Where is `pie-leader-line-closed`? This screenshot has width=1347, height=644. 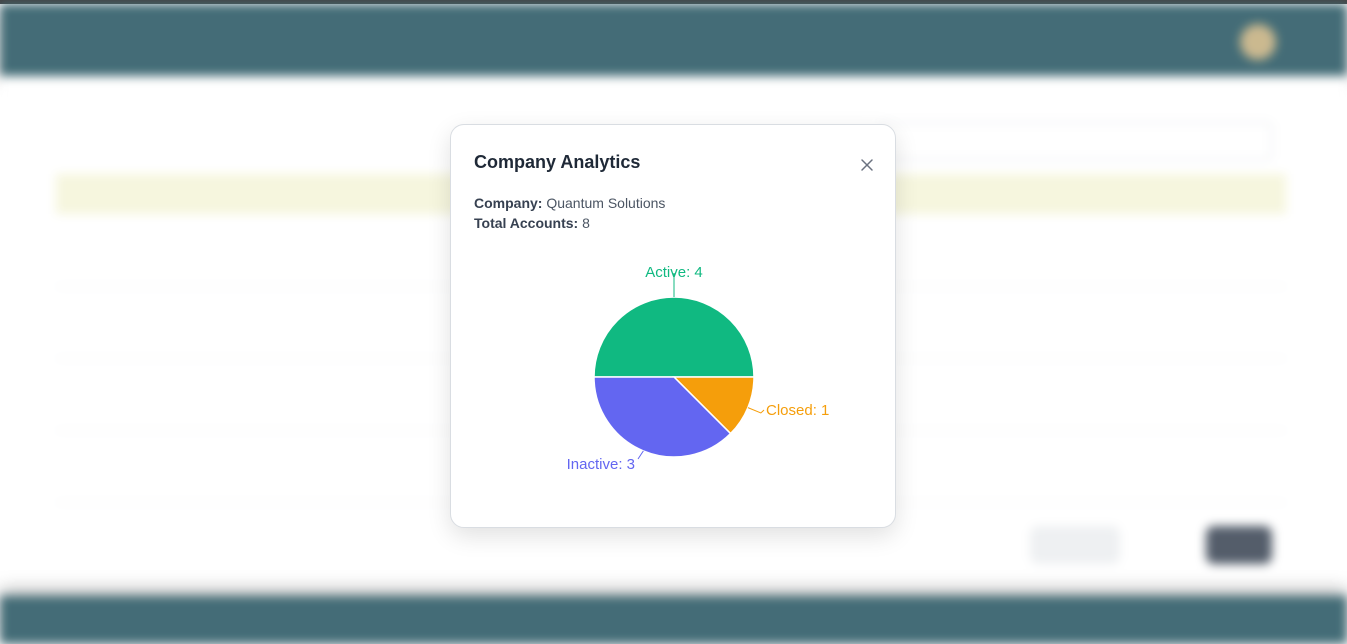 pie-leader-line-closed is located at coordinates (756, 410).